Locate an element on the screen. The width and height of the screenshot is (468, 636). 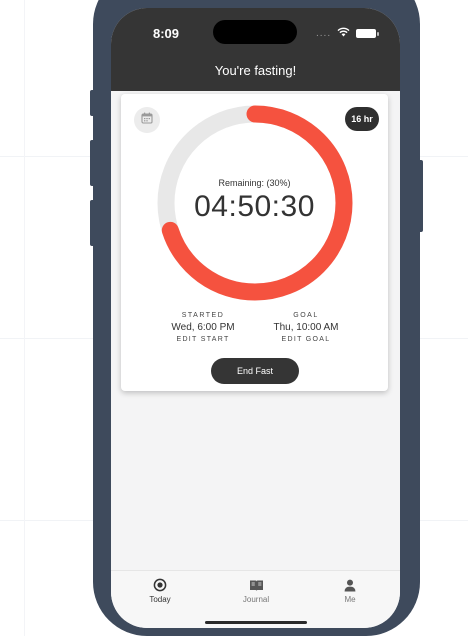
nav-label-me: Me is located at coordinates (350, 599).